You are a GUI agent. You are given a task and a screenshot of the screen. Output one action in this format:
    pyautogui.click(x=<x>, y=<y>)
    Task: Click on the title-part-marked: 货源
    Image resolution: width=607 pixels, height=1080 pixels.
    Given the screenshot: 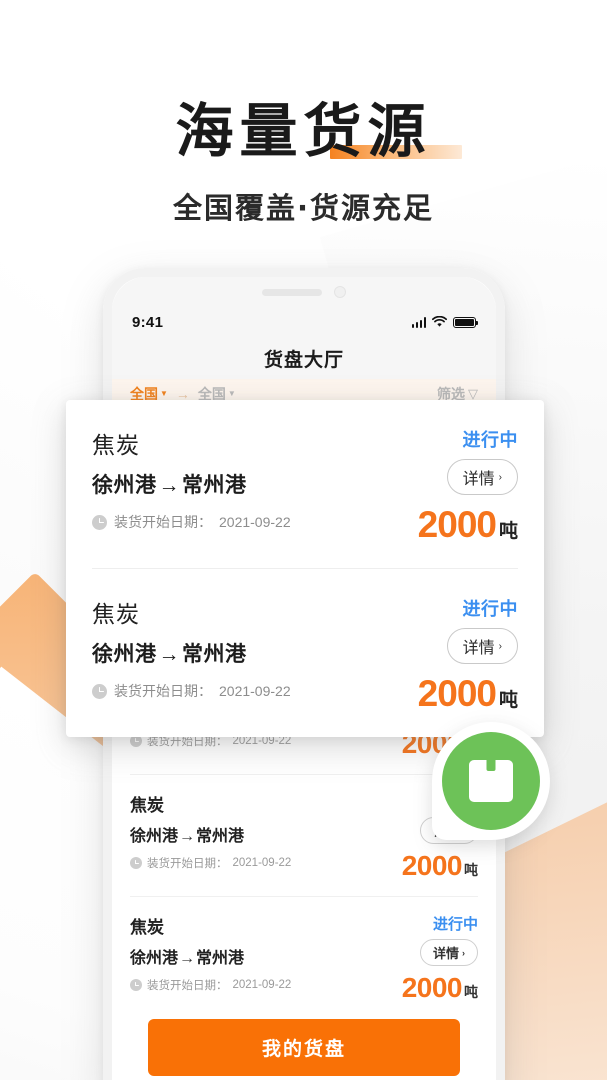 What is the action you would take?
    pyautogui.click(x=367, y=131)
    